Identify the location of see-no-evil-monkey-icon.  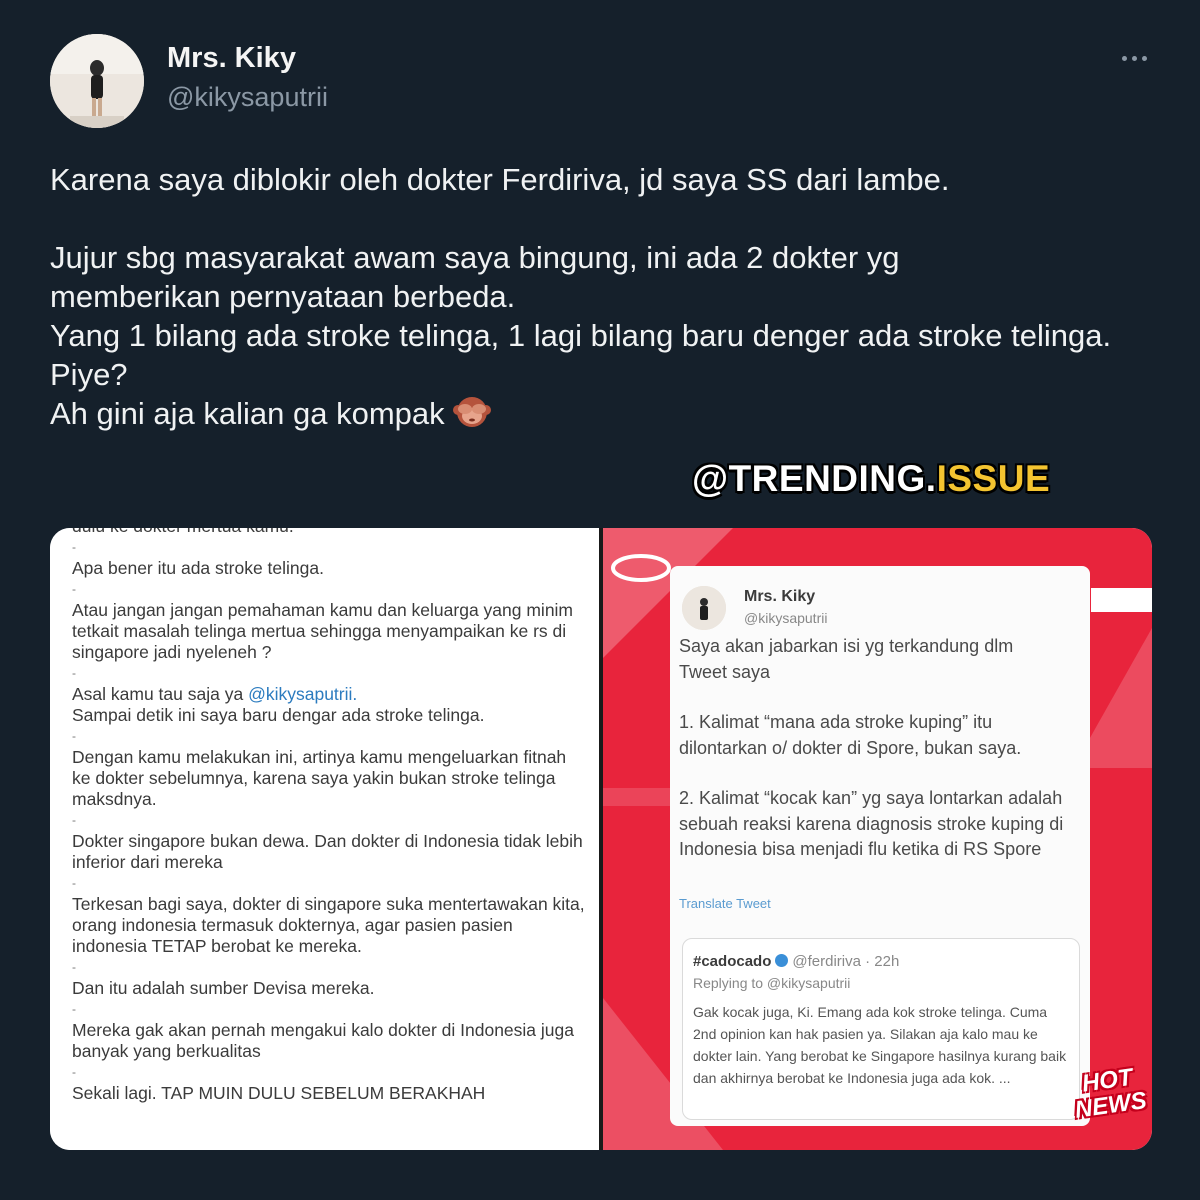
(471, 416).